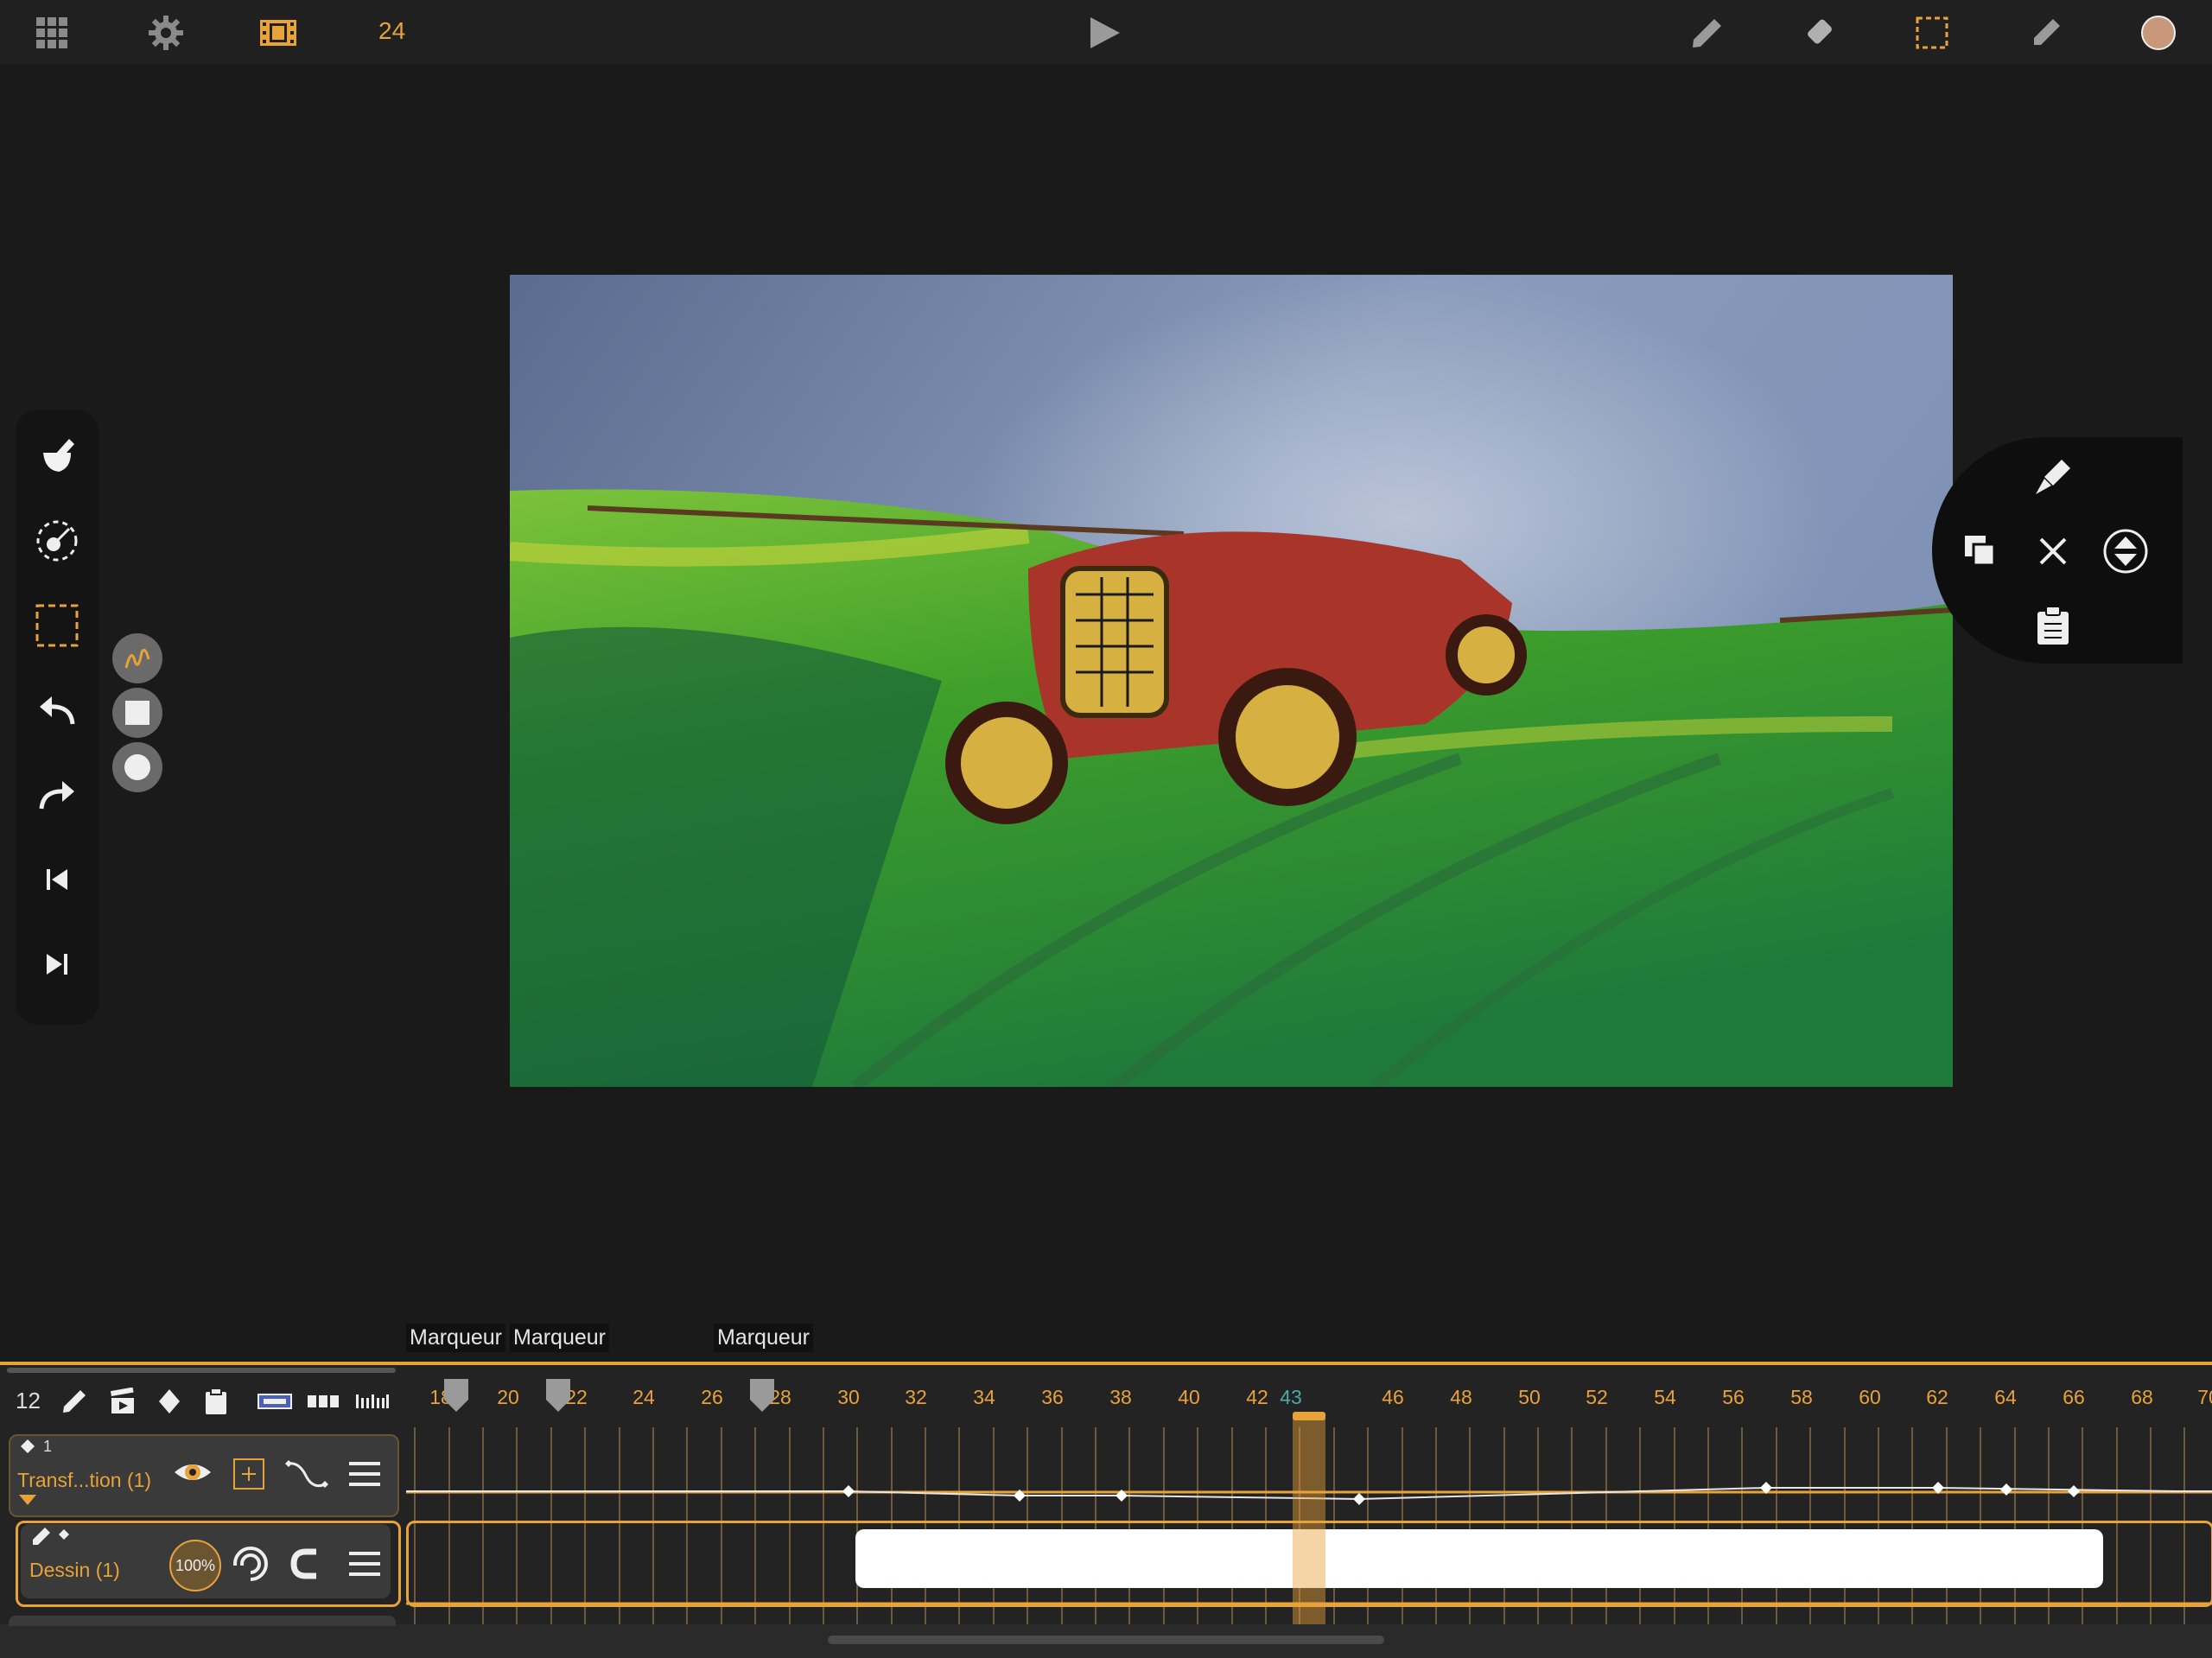  What do you see at coordinates (1309, 1519) in the screenshot?
I see `playhead` at bounding box center [1309, 1519].